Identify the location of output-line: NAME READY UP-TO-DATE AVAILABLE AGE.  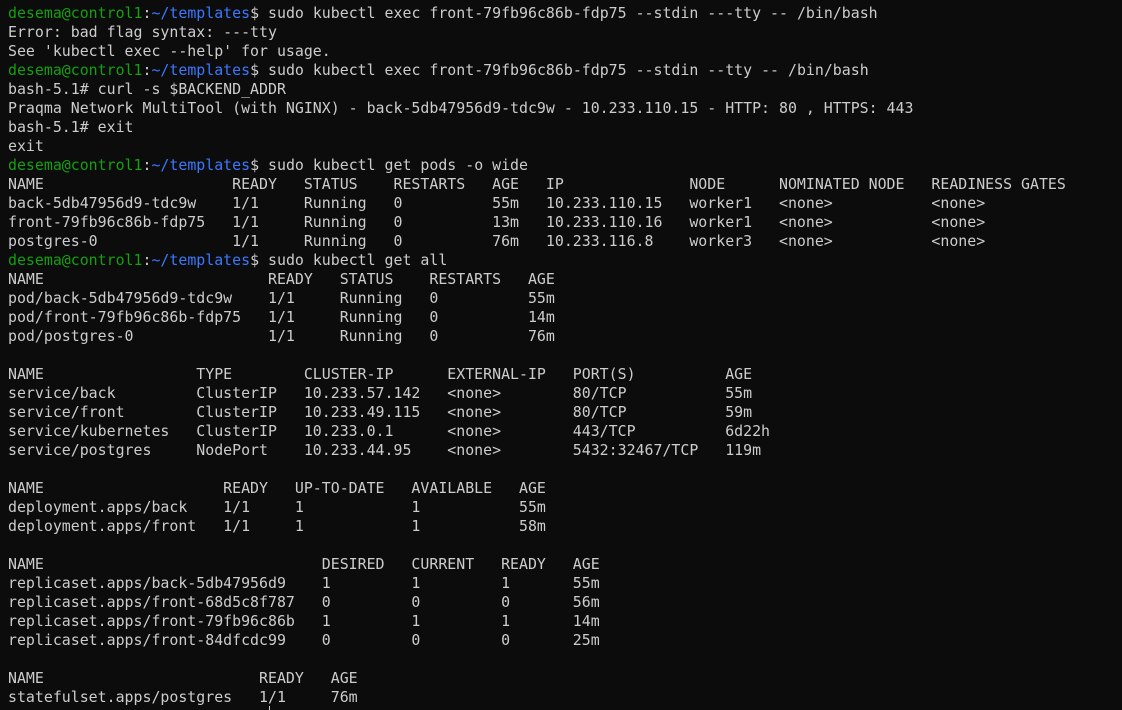
(563, 488).